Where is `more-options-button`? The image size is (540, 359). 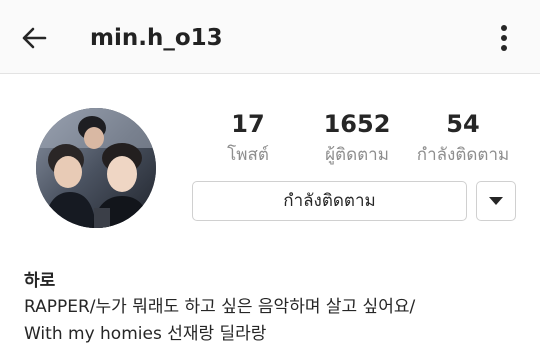
more-options-button is located at coordinates (504, 38).